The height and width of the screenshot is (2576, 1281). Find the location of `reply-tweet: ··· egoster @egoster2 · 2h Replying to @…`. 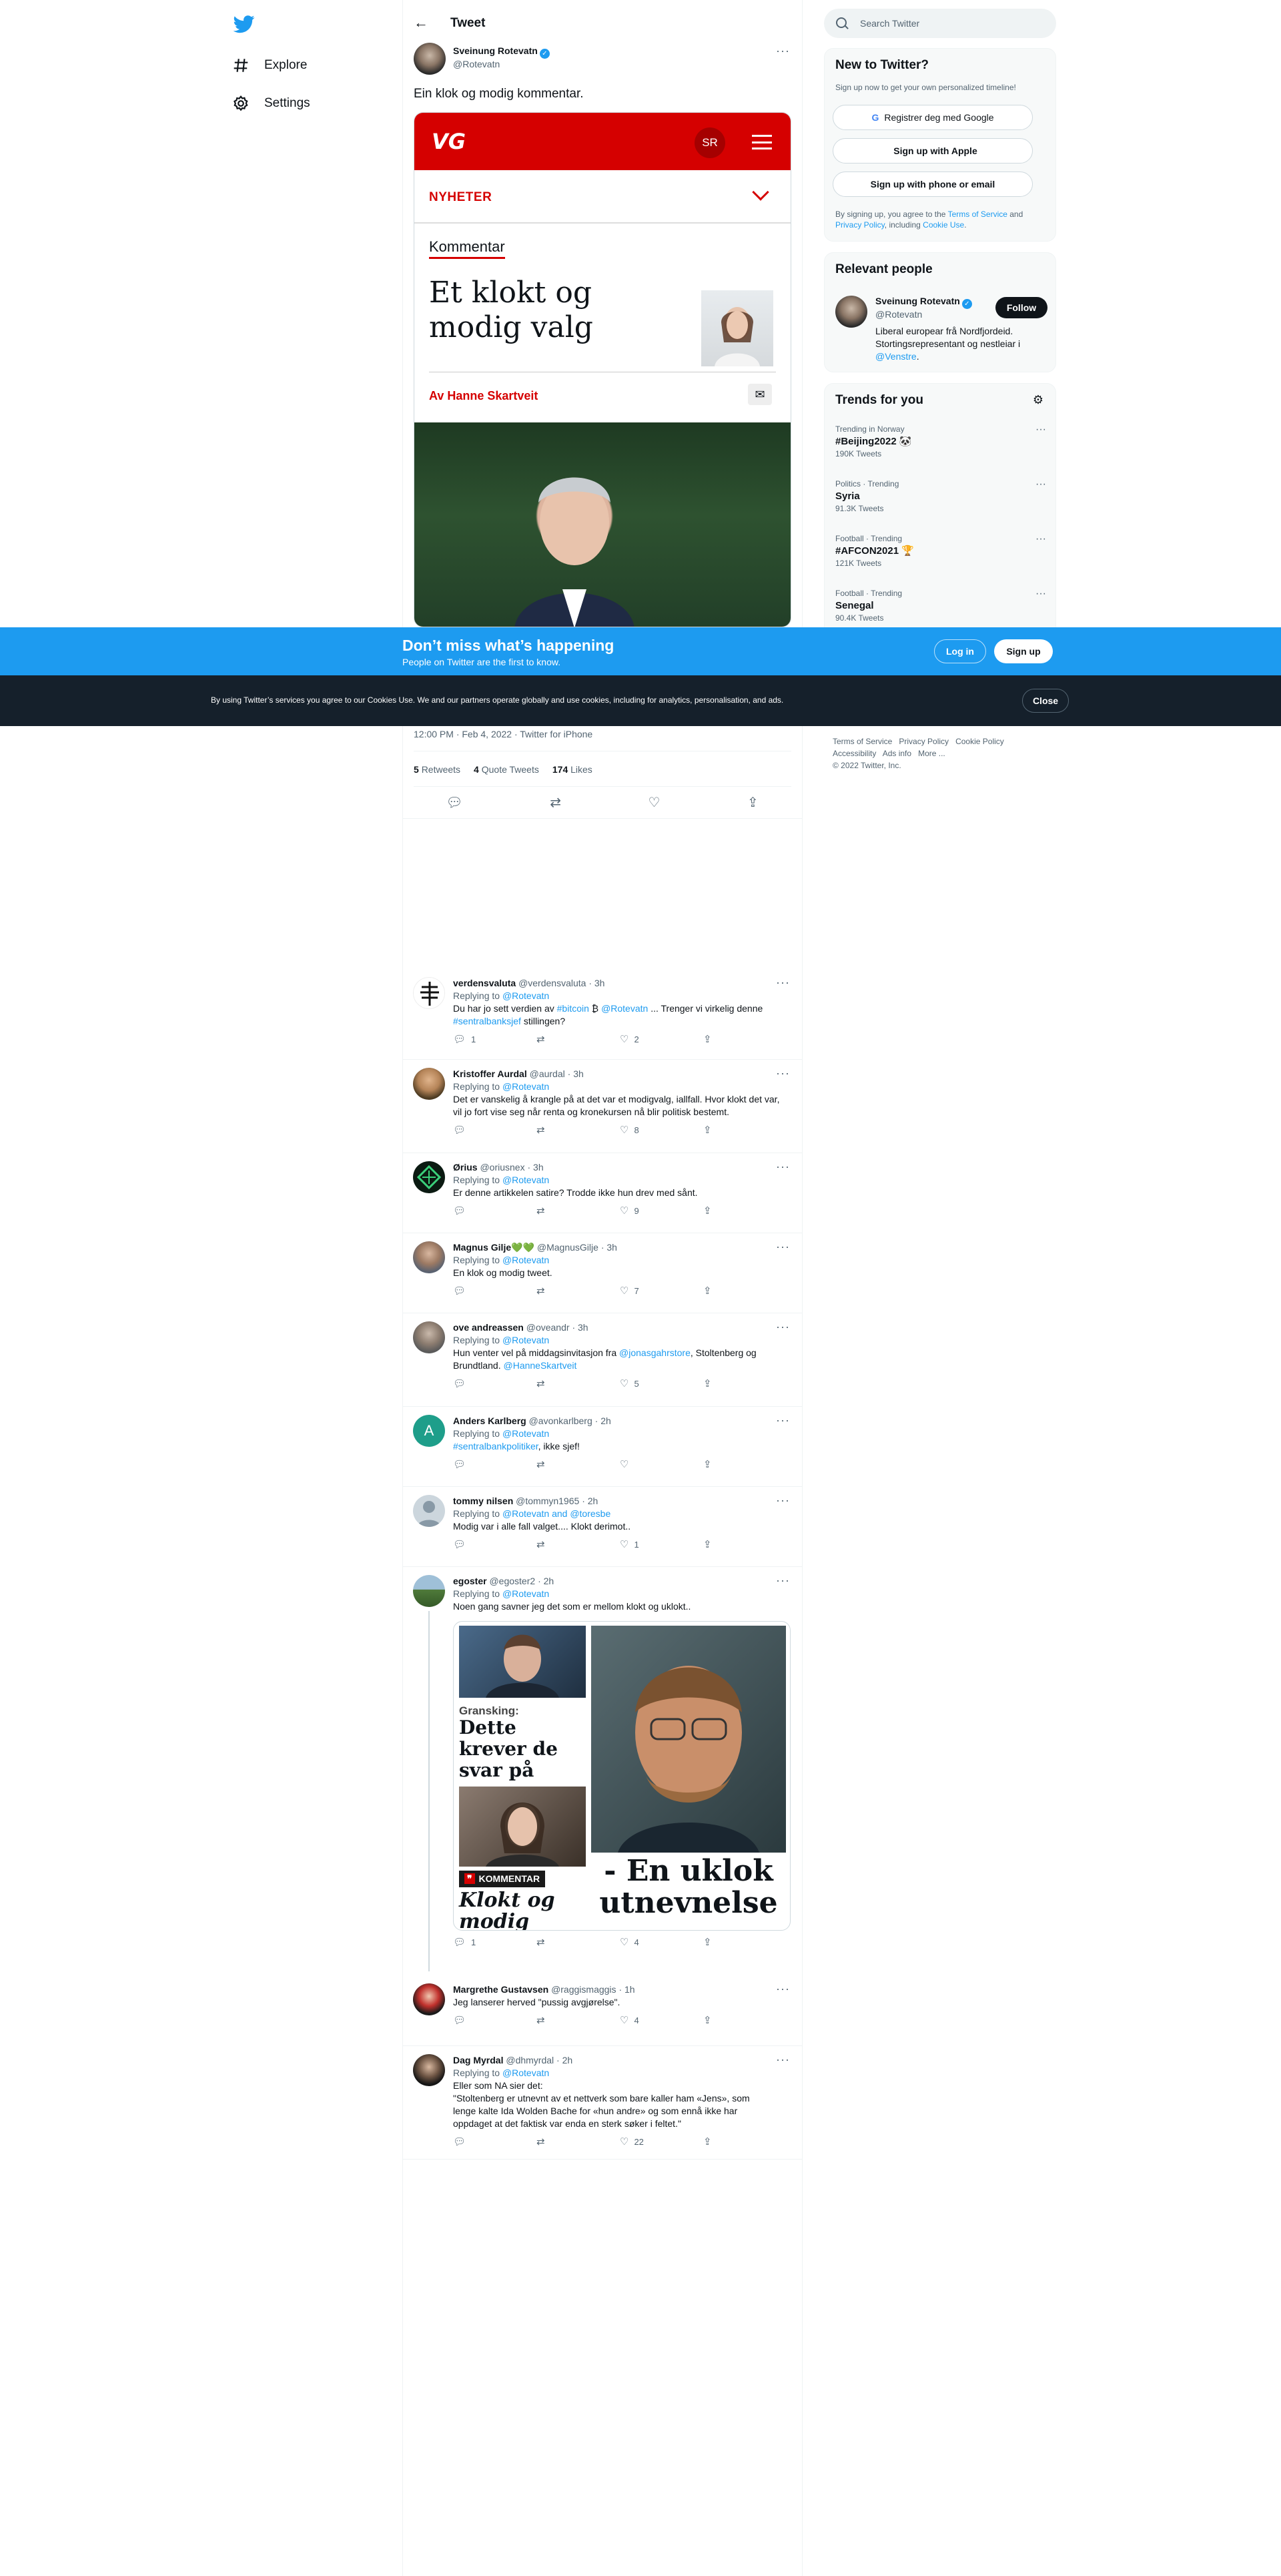

reply-tweet: ··· egoster @egoster2 · 2h Replying to @… is located at coordinates (602, 1771).